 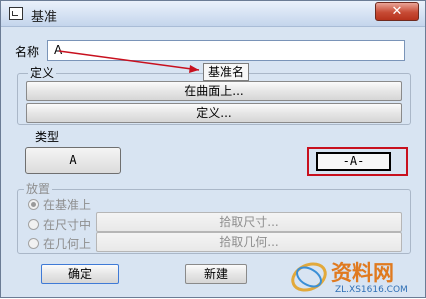 I want to click on datum-name-tooltip: 基准名, so click(x=226, y=72).